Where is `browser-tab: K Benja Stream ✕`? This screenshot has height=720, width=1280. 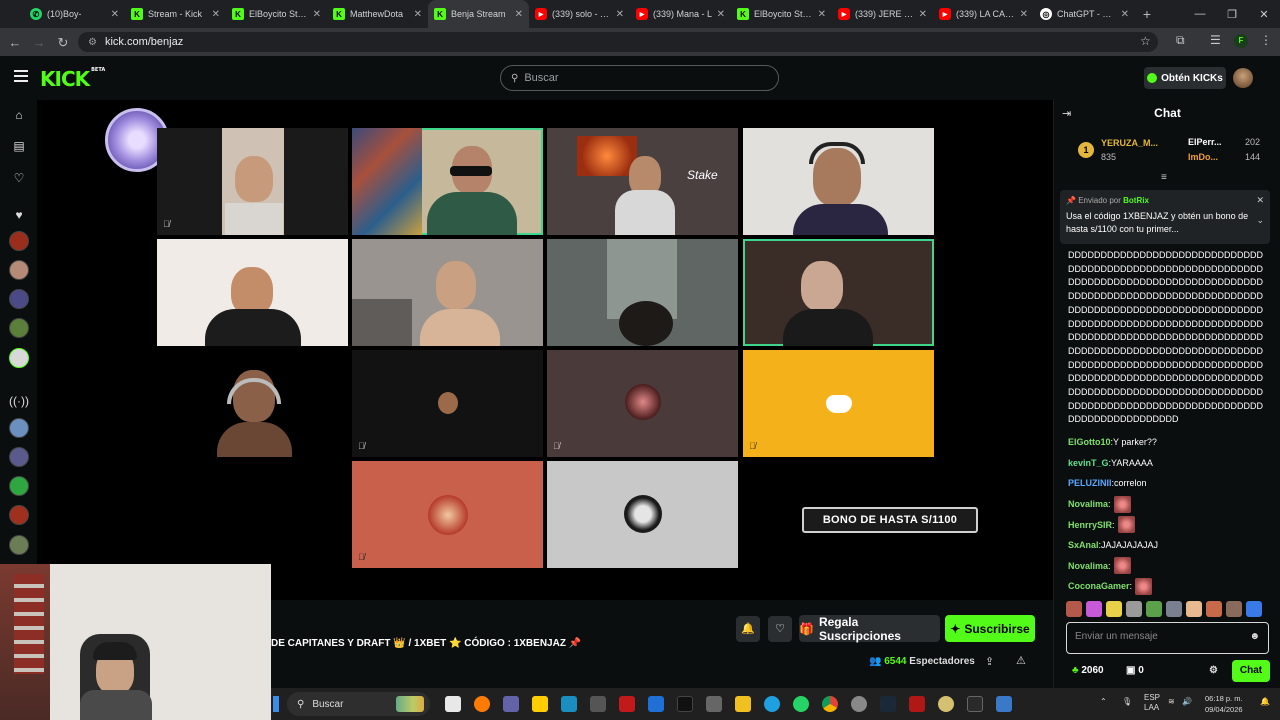 browser-tab: K Benja Stream ✕ is located at coordinates (478, 14).